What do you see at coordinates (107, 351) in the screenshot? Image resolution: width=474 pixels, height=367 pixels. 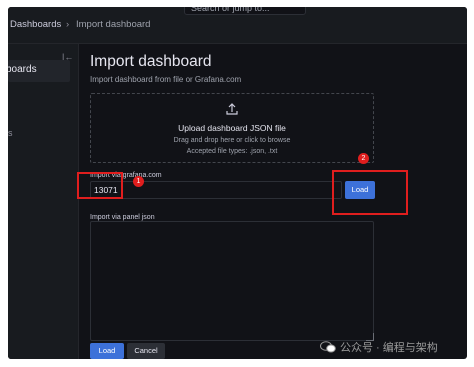 I see `load-button: Load` at bounding box center [107, 351].